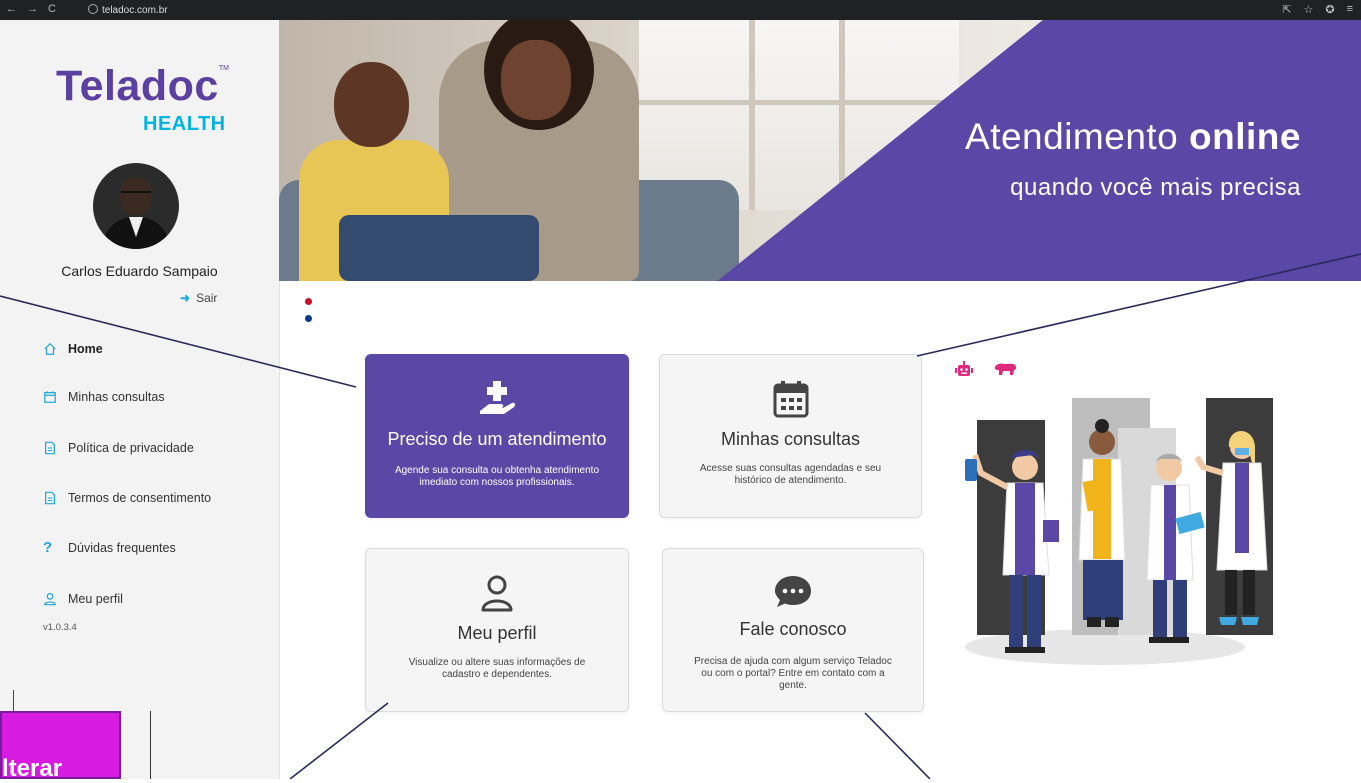  I want to click on banner-title-bold: online, so click(1245, 136).